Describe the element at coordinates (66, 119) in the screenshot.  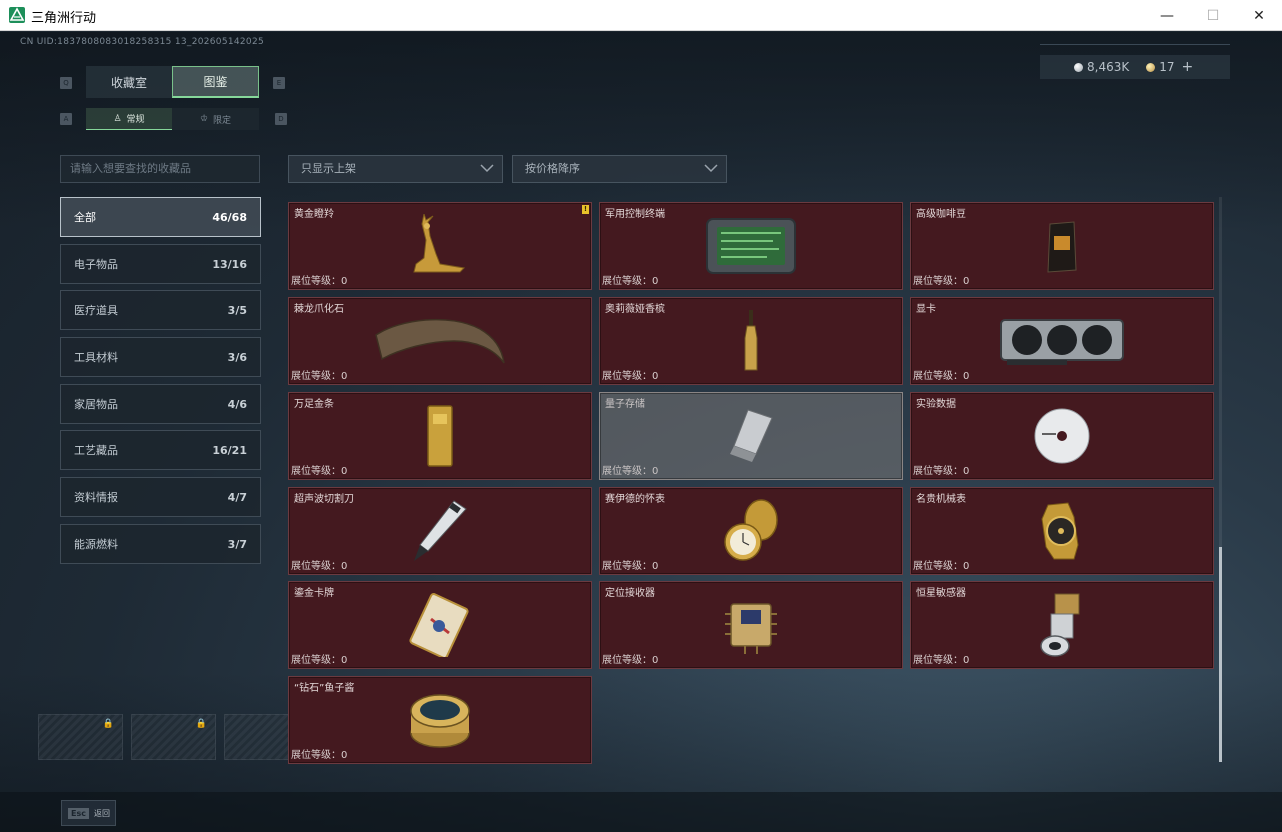
I see `key-hint-a: A` at that location.